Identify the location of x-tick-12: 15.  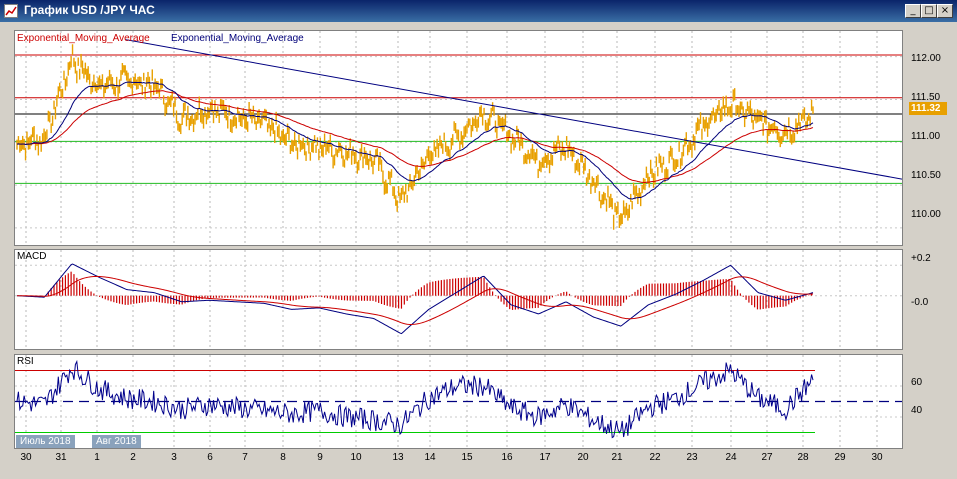
(467, 457).